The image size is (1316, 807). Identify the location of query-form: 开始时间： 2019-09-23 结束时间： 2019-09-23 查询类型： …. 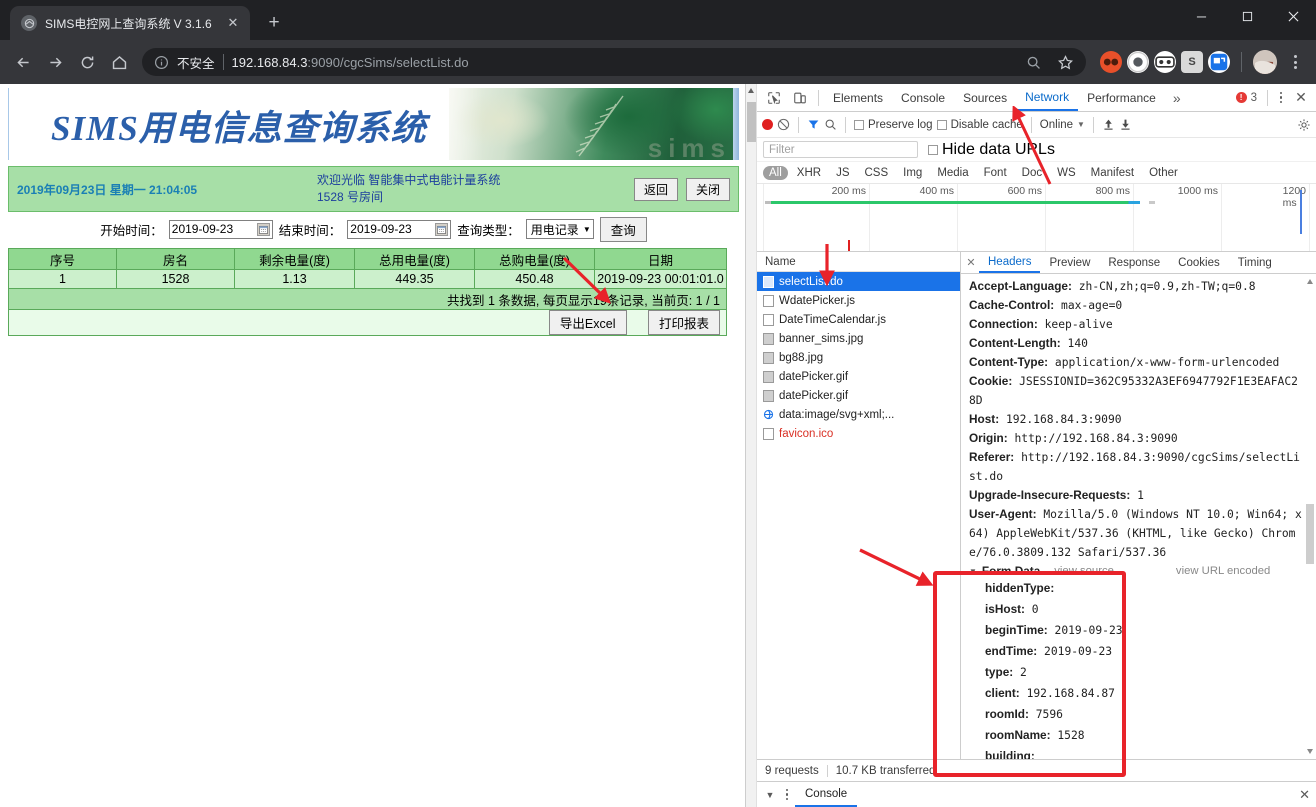
(373, 229).